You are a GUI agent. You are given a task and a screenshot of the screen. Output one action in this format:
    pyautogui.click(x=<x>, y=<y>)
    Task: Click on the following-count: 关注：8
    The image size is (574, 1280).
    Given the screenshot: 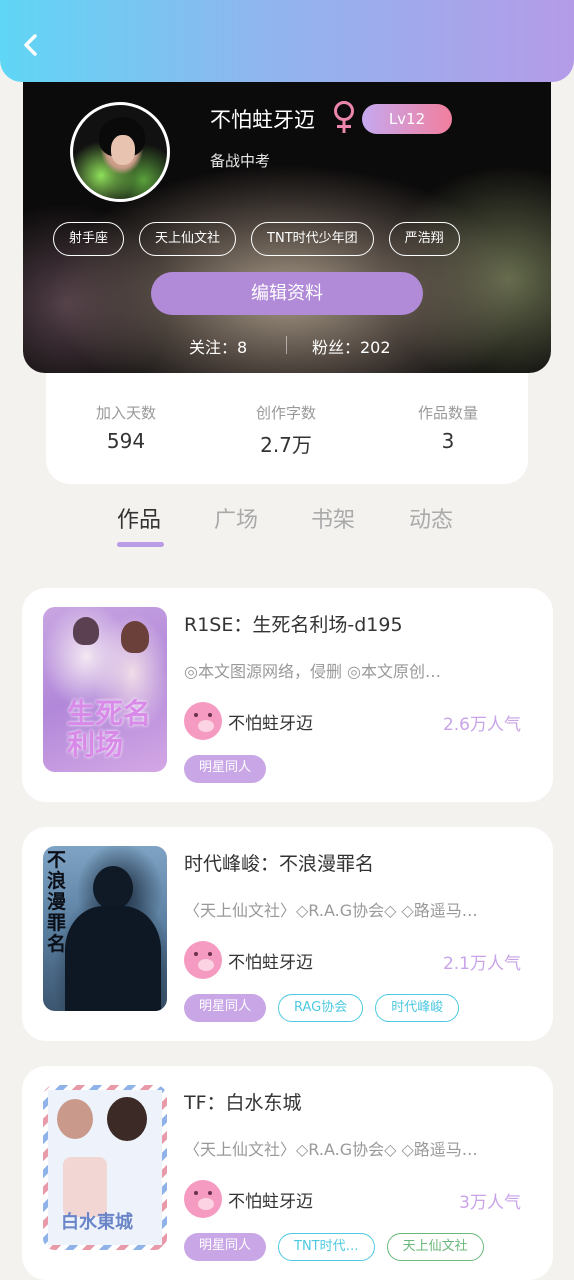 What is the action you would take?
    pyautogui.click(x=218, y=346)
    